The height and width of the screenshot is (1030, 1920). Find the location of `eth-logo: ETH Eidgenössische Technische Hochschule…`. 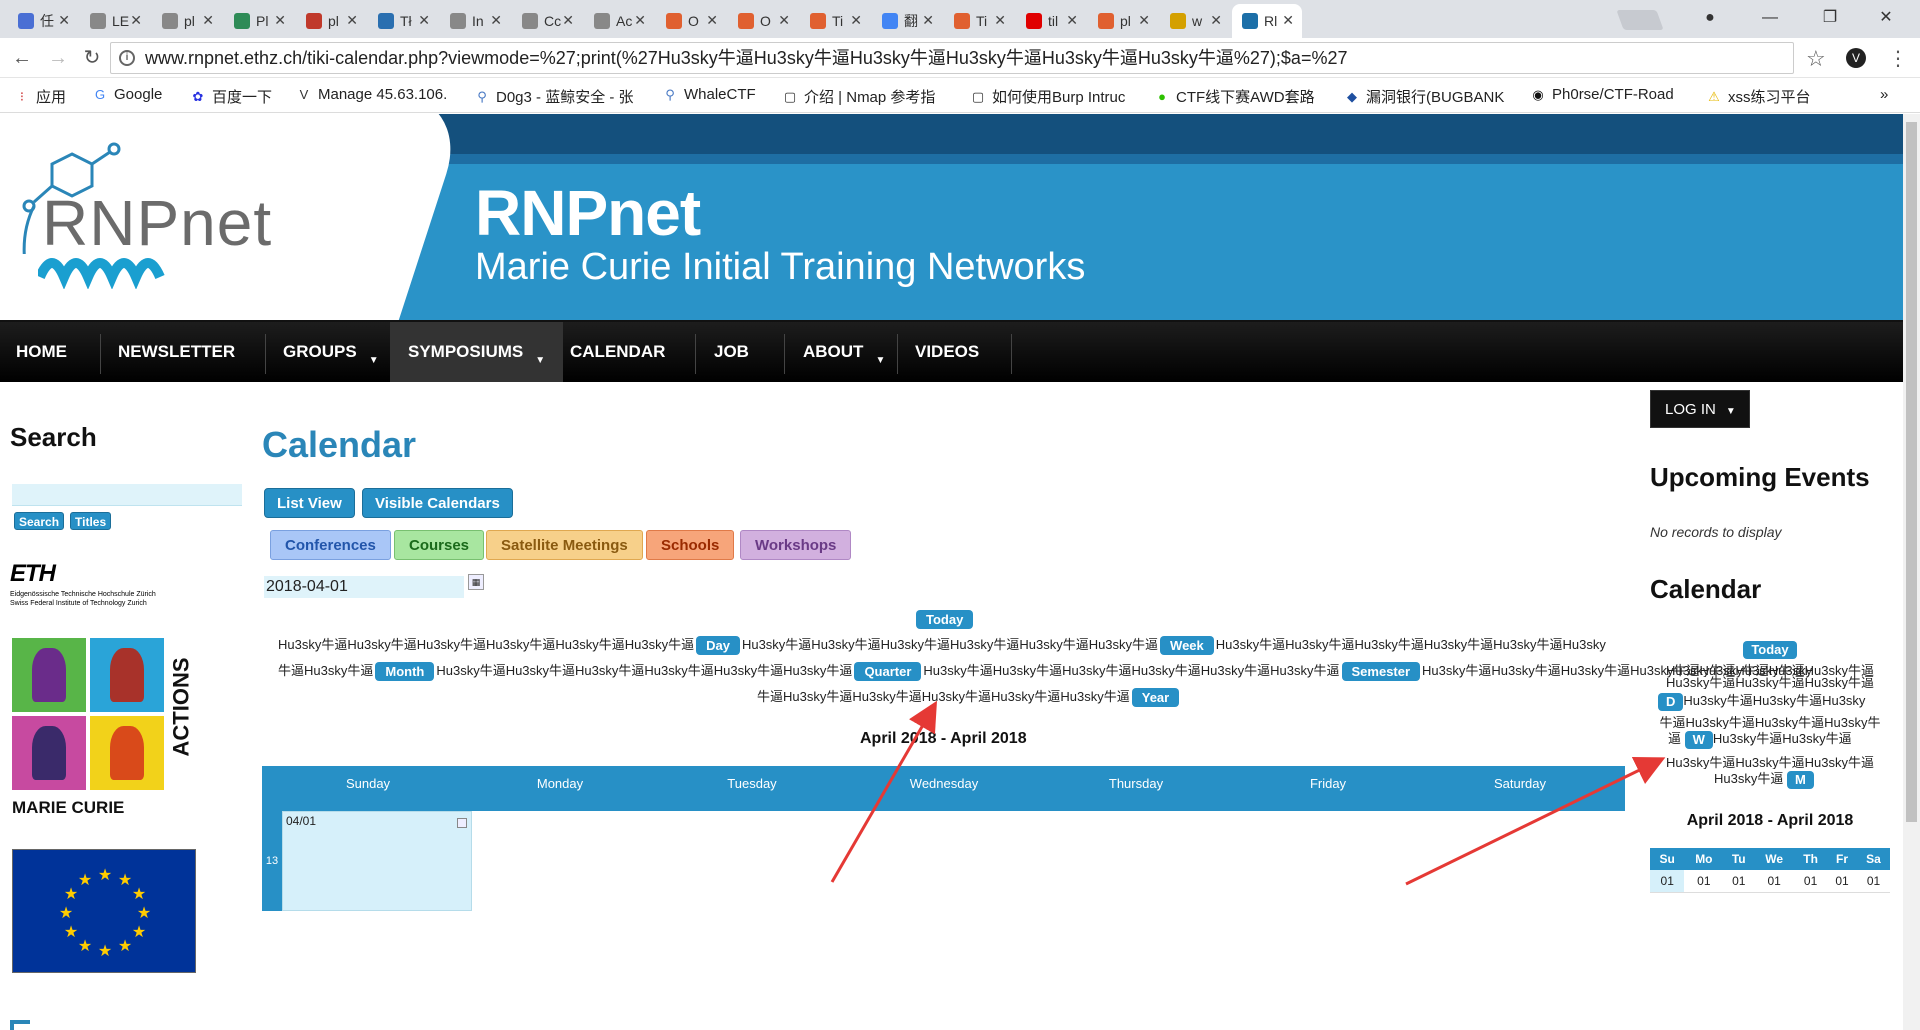

eth-logo: ETH Eidgenössische Technische Hochschule… is located at coordinates (83, 584).